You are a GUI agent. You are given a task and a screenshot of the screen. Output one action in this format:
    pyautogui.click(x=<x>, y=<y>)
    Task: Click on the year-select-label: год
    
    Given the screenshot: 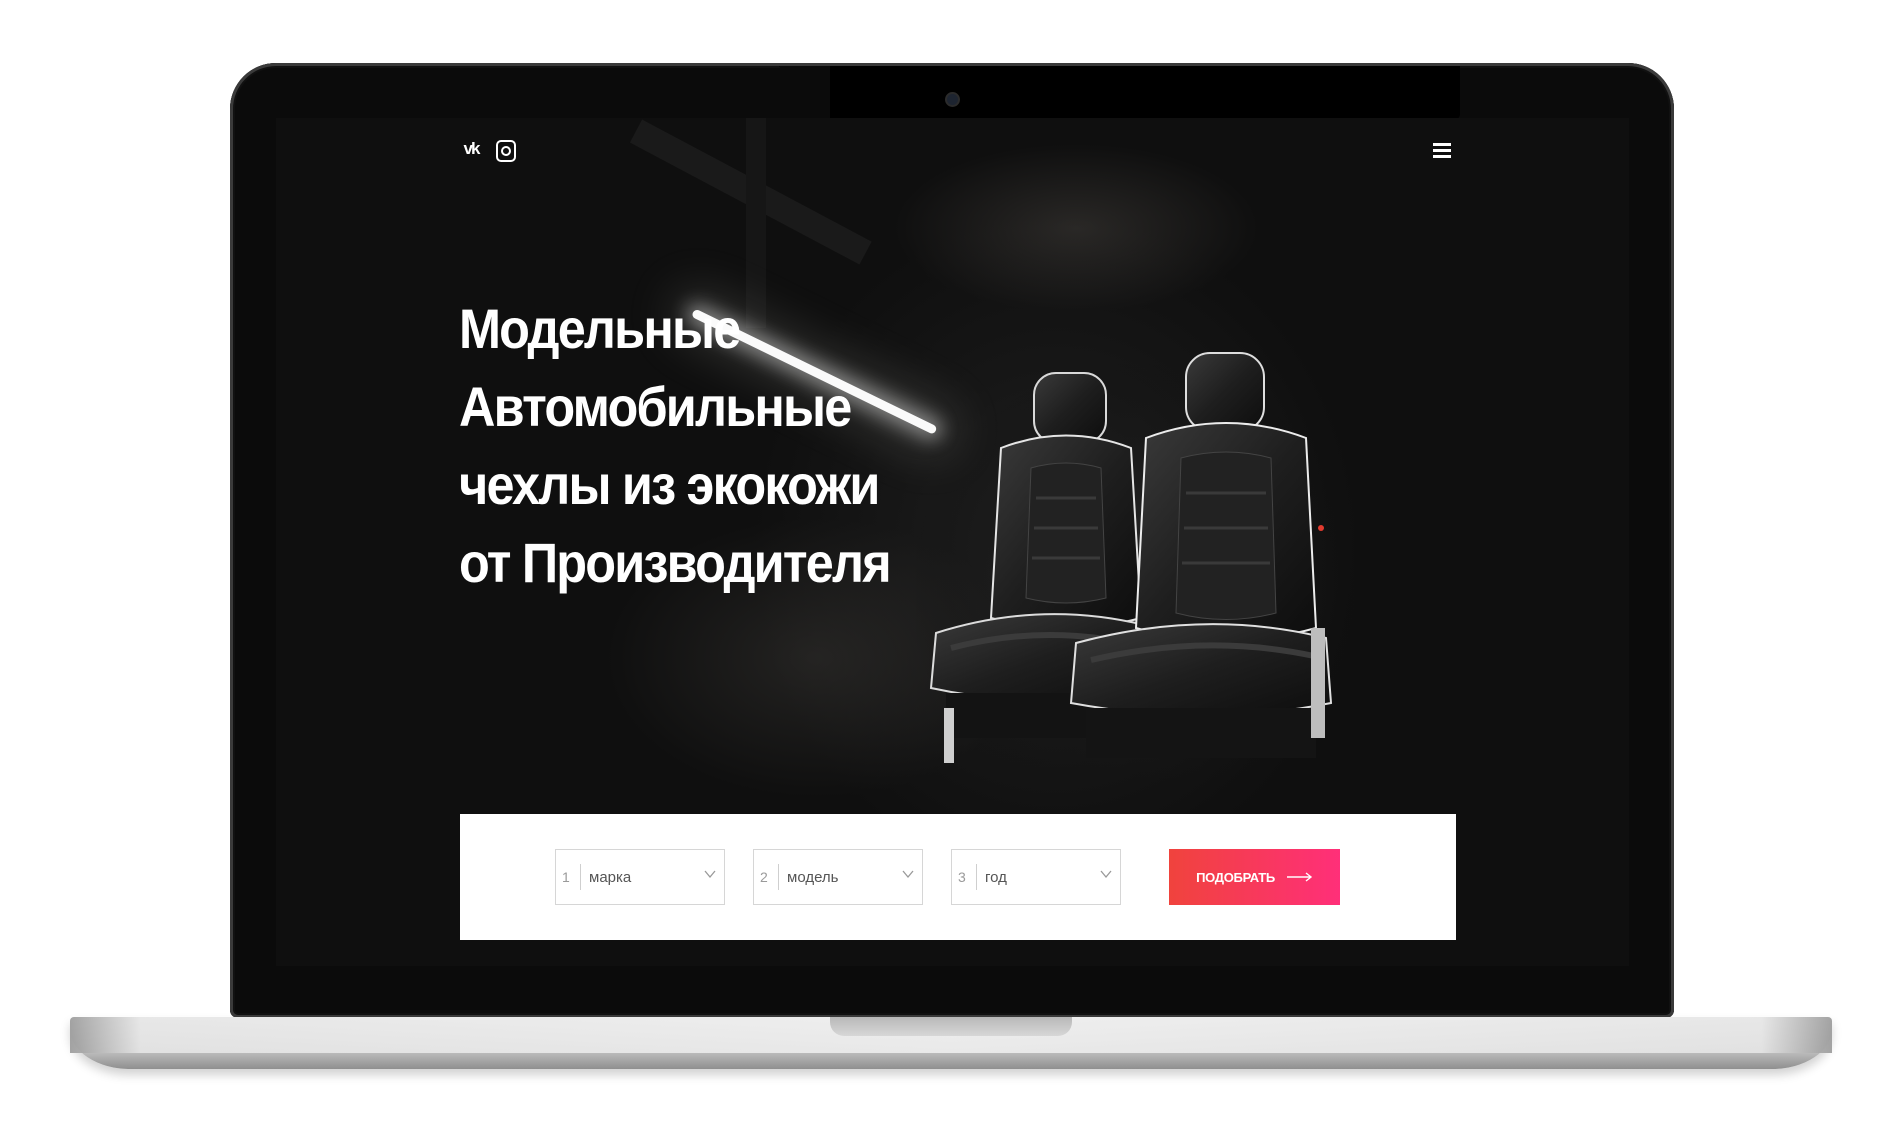 What is the action you would take?
    pyautogui.click(x=996, y=877)
    